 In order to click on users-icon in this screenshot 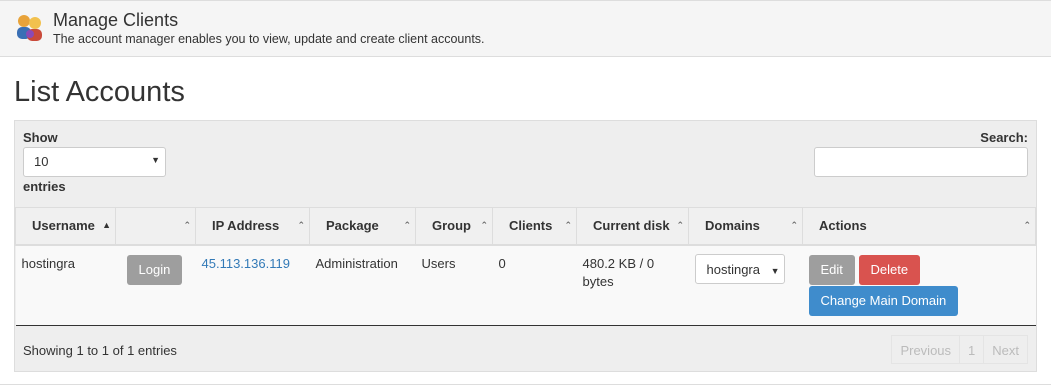, I will do `click(29, 28)`.